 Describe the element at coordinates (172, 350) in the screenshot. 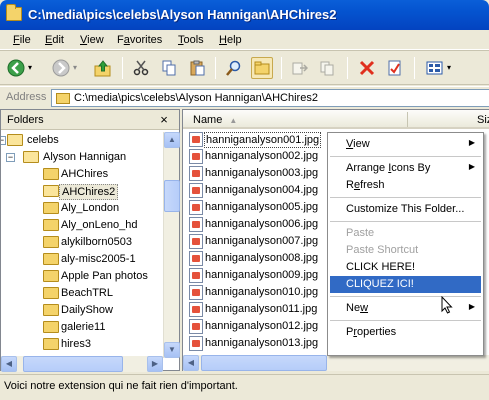

I see `scroll-down-icon: ▼` at that location.